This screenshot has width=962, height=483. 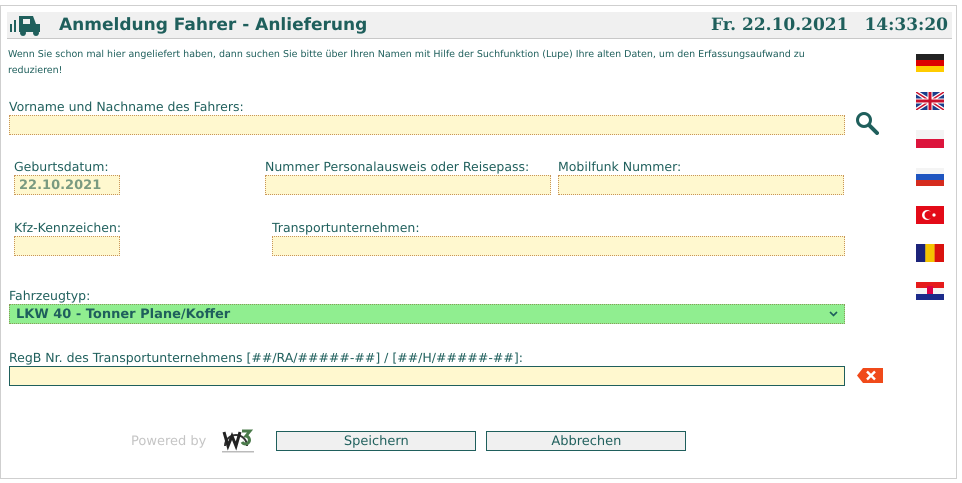 I want to click on field-label: RegB Nr. des Transportunternehmens [##/RA/#####-##] / [##/H/#####-##]:, so click(x=266, y=357).